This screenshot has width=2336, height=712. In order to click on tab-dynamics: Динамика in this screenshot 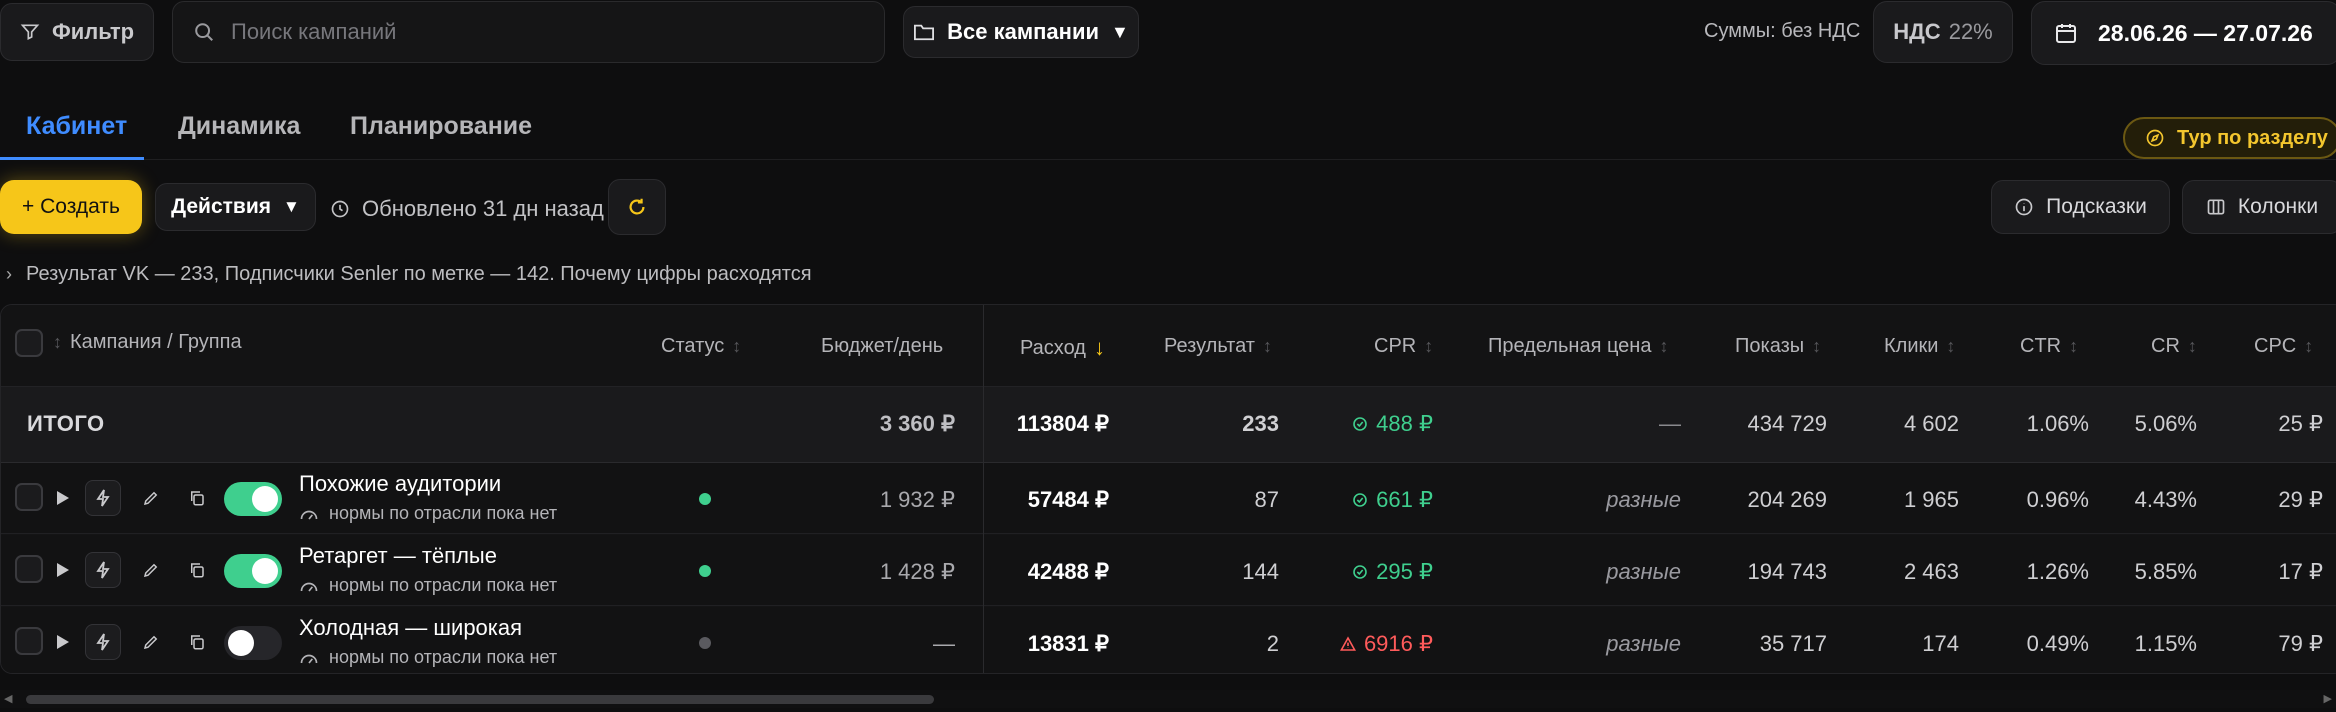, I will do `click(239, 126)`.